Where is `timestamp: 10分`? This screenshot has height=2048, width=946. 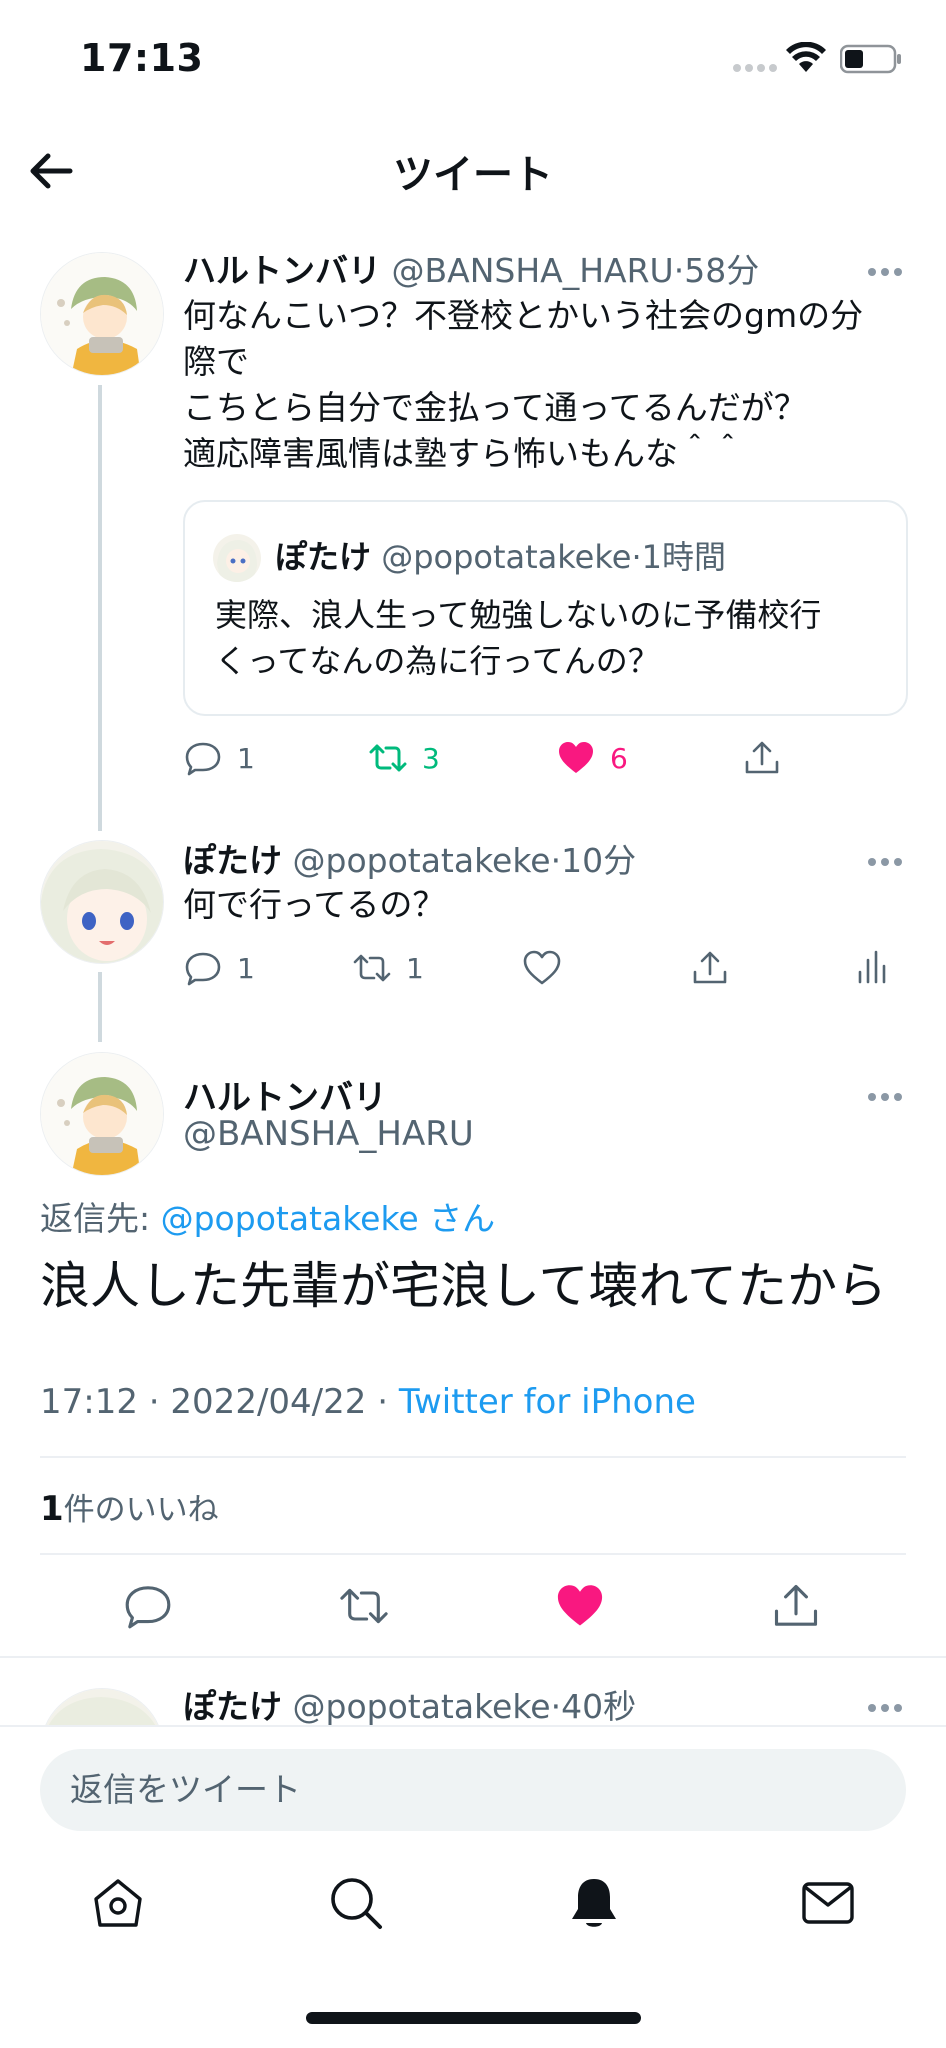 timestamp: 10分 is located at coordinates (599, 860).